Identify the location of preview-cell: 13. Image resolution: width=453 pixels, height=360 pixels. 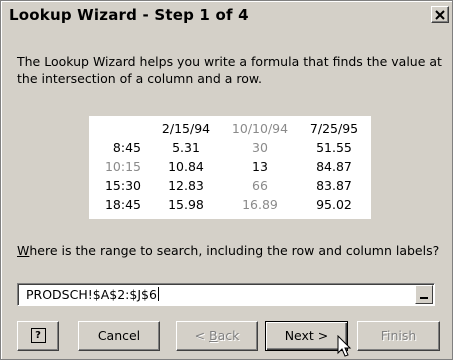
(260, 166).